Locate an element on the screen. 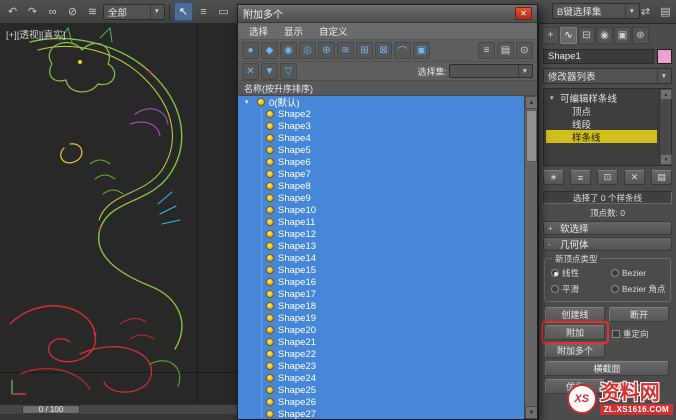 This screenshot has height=420, width=676. display-bones-icon: ⌒ is located at coordinates (402, 50).